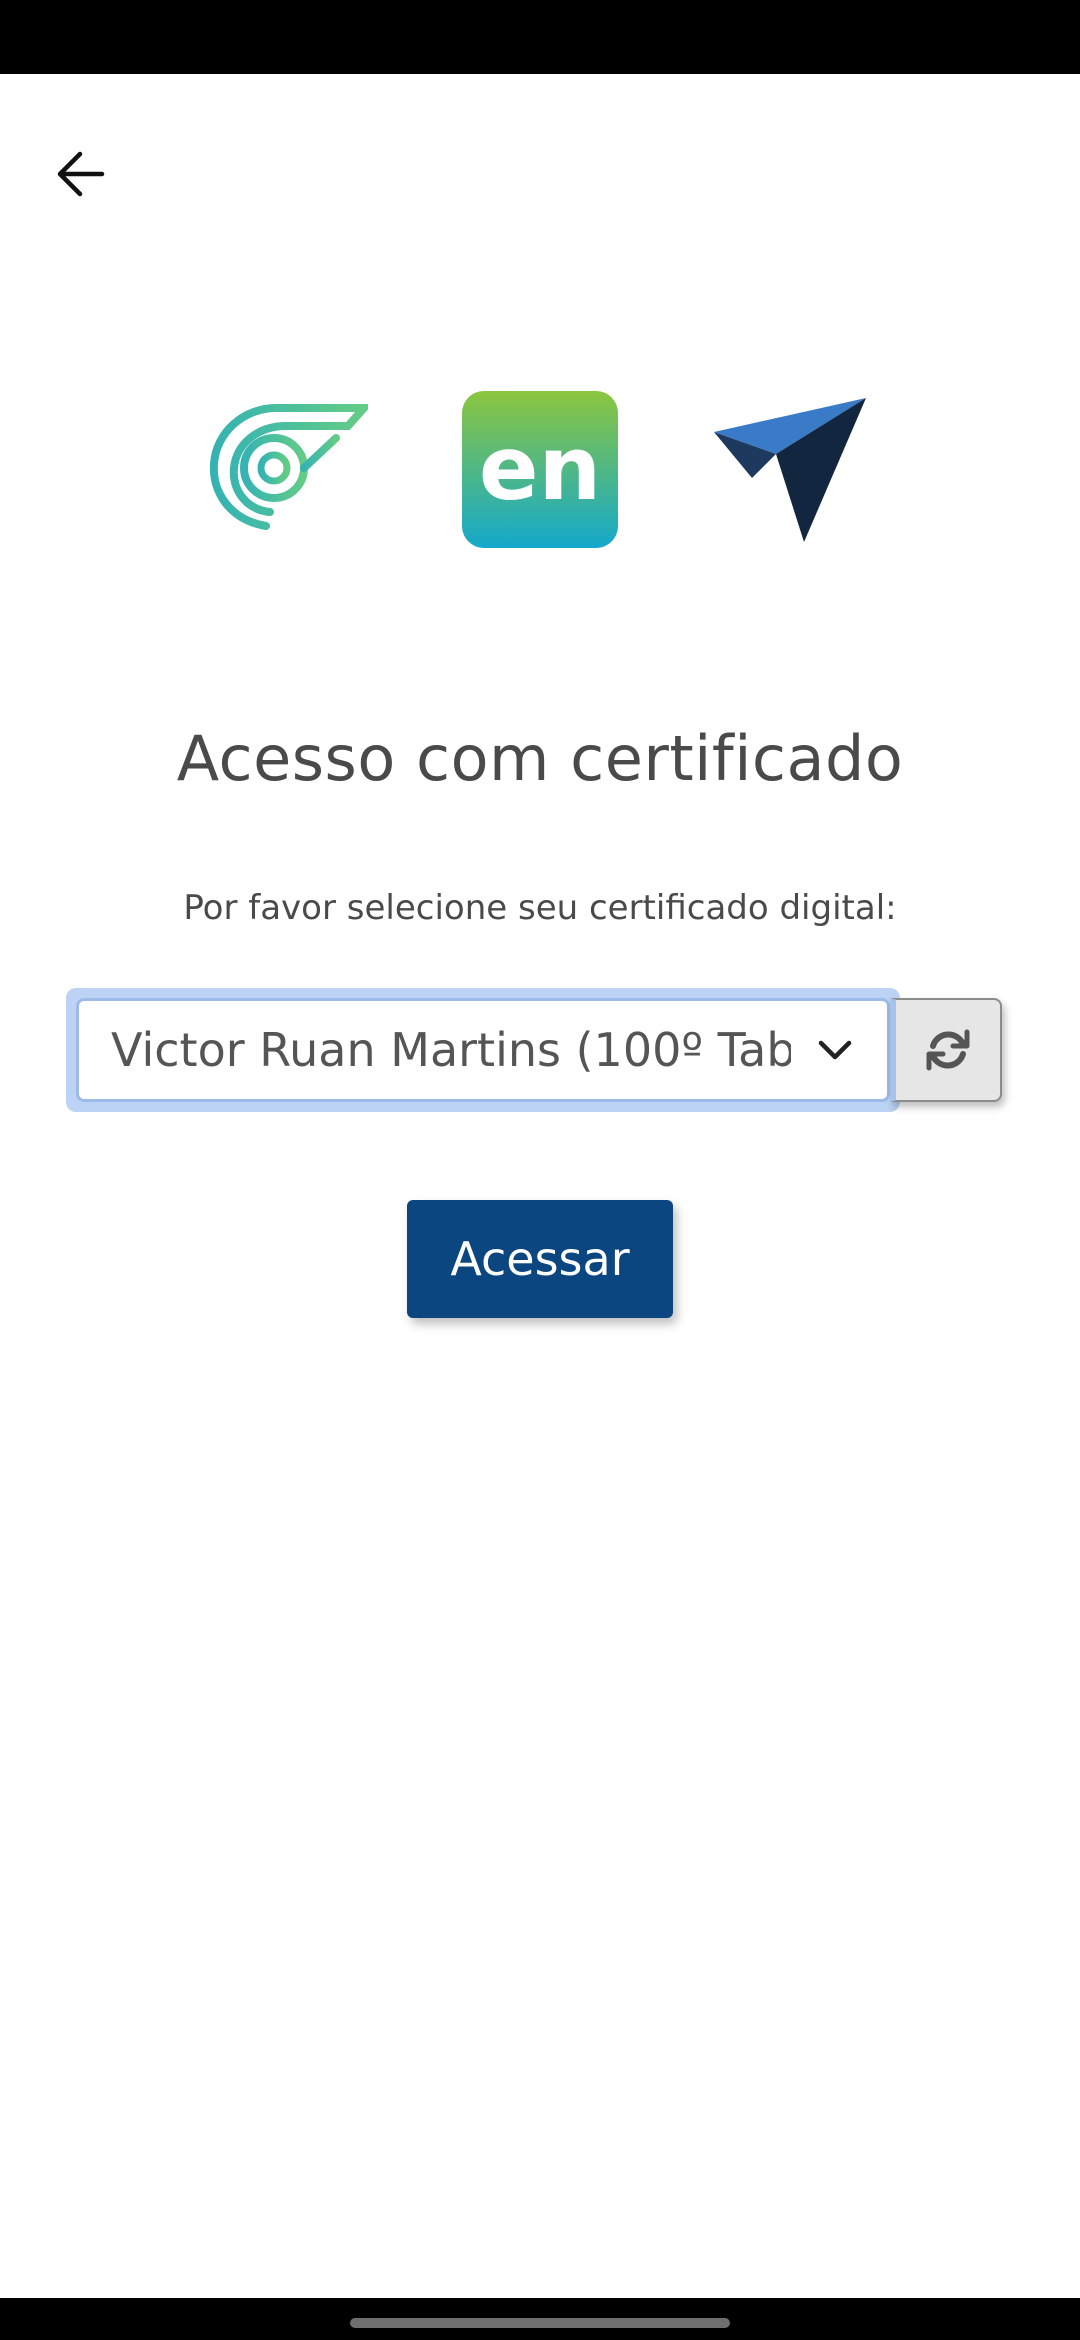 The height and width of the screenshot is (2340, 1080). What do you see at coordinates (540, 1259) in the screenshot?
I see `access-button: Acessar` at bounding box center [540, 1259].